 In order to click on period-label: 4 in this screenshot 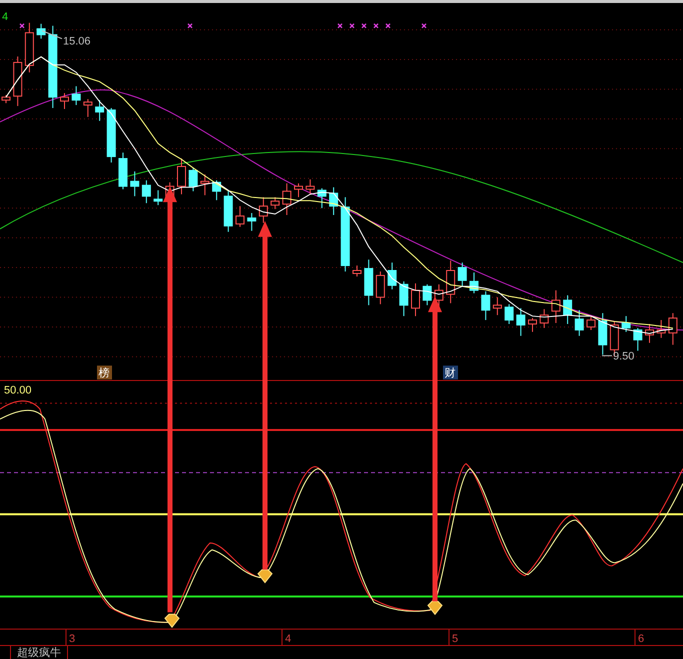, I will do `click(5, 16)`.